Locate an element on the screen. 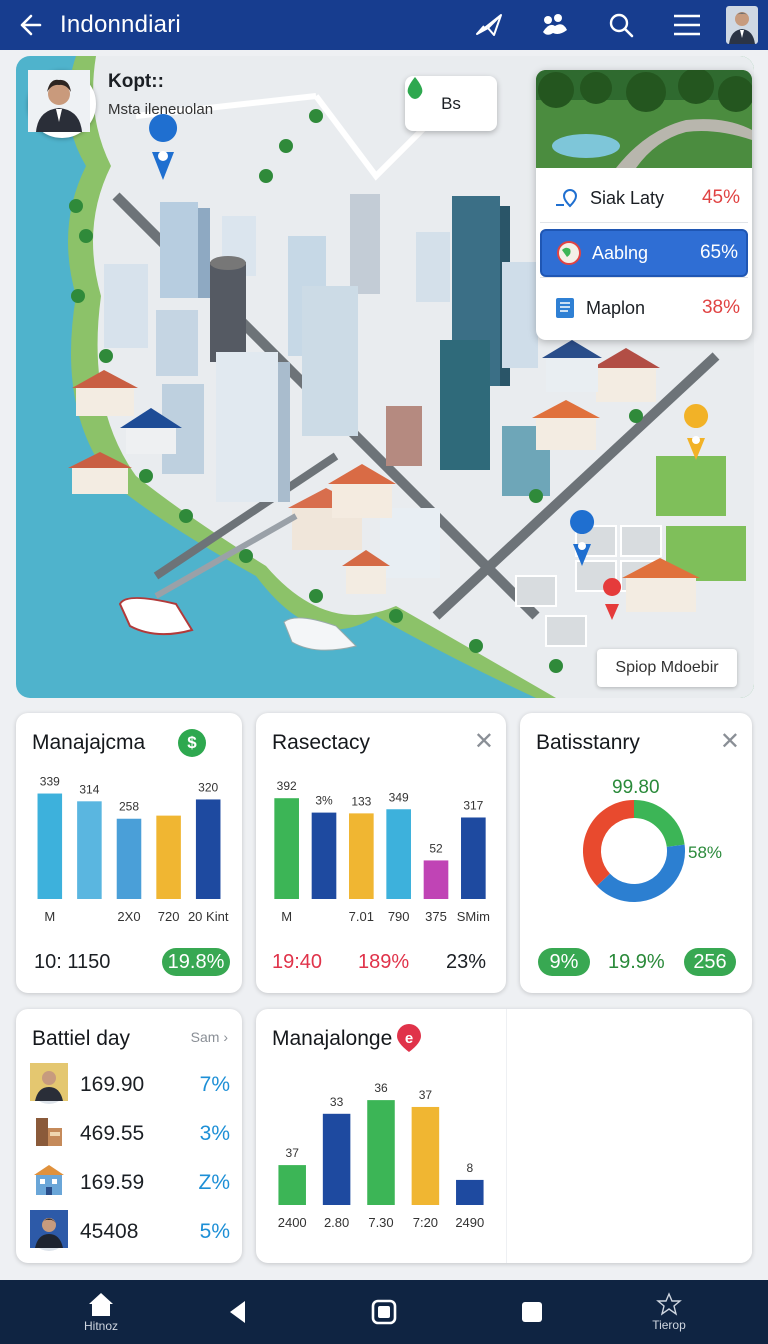 This screenshot has height=1344, width=768. leaf-drop-icon is located at coordinates (415, 88).